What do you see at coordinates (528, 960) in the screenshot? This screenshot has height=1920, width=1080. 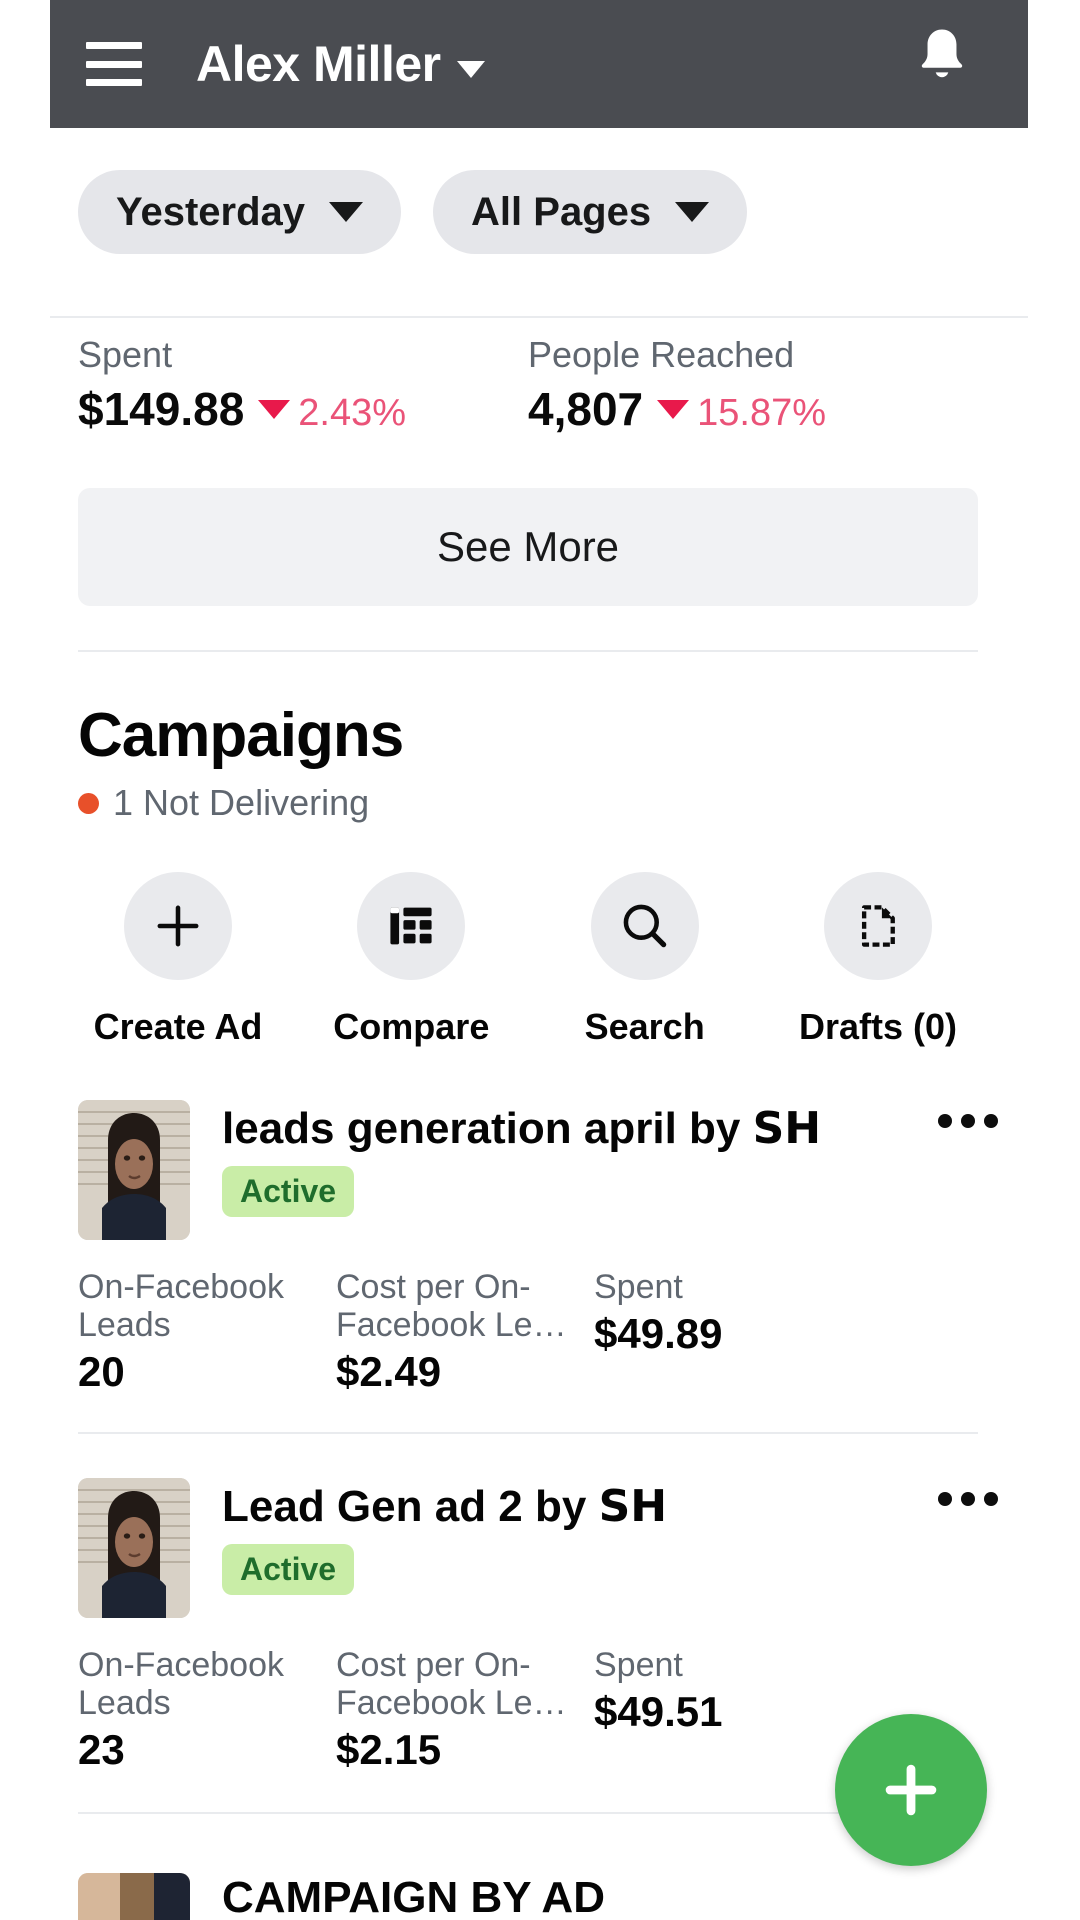 I see `quick-actions-row: Create Ad Compare Search Drafts (0)` at bounding box center [528, 960].